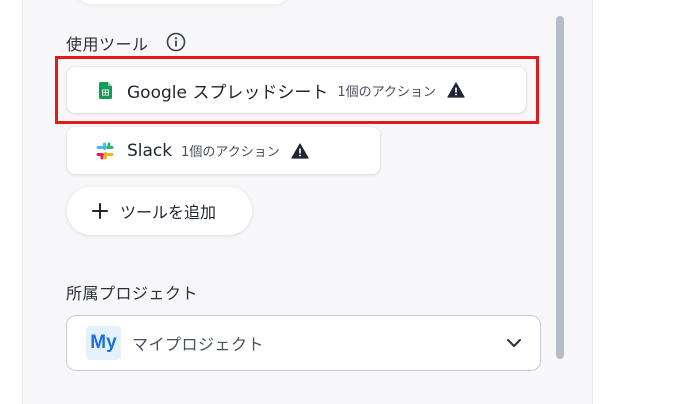 Image resolution: width=681 pixels, height=404 pixels. Describe the element at coordinates (132, 293) in the screenshot. I see `project-section-title: 所属プロジェクト` at that location.